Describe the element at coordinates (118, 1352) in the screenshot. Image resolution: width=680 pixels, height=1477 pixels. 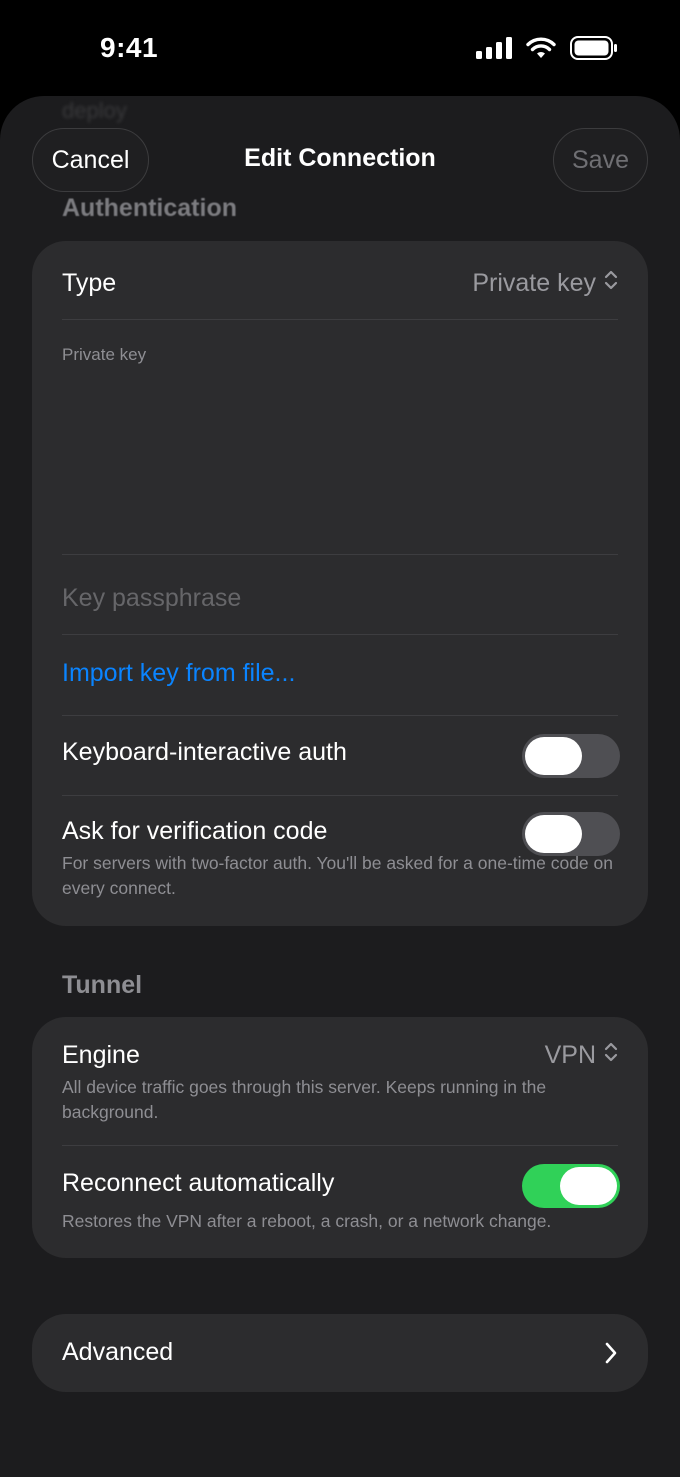
I see `advanced-label: Advanced` at that location.